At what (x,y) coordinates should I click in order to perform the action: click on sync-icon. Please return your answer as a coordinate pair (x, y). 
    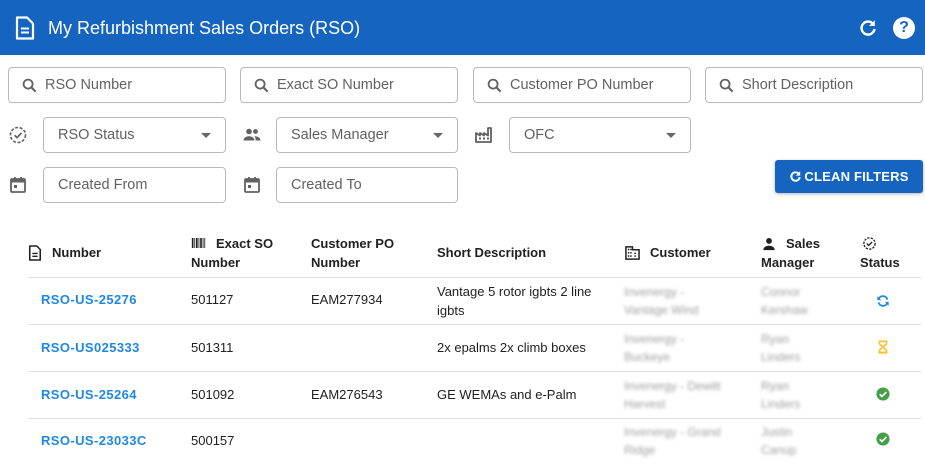
    Looking at the image, I should click on (883, 301).